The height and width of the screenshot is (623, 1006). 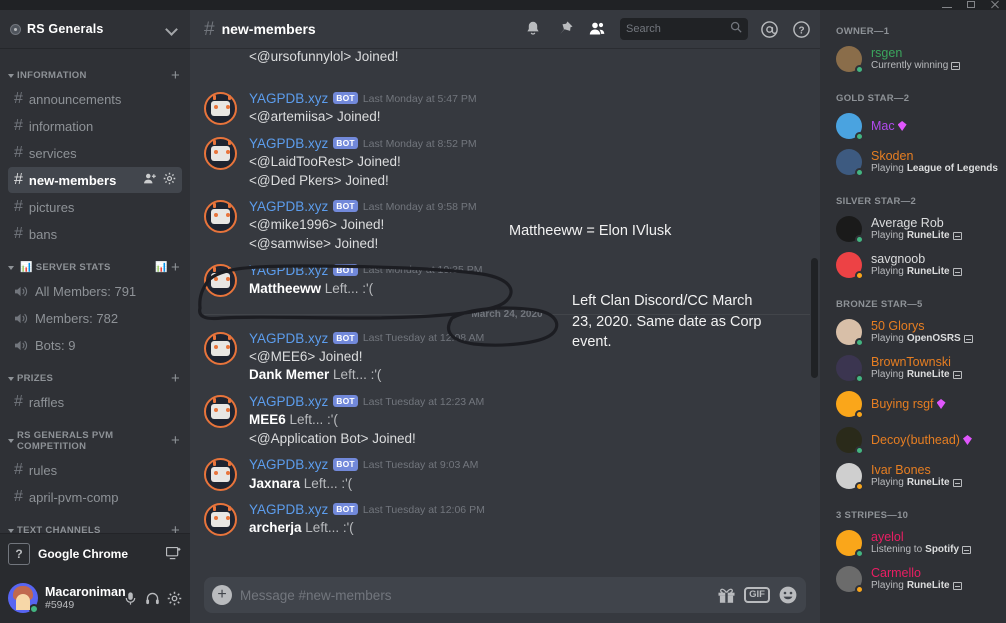 I want to click on server-header: RS Generals, so click(x=95, y=29).